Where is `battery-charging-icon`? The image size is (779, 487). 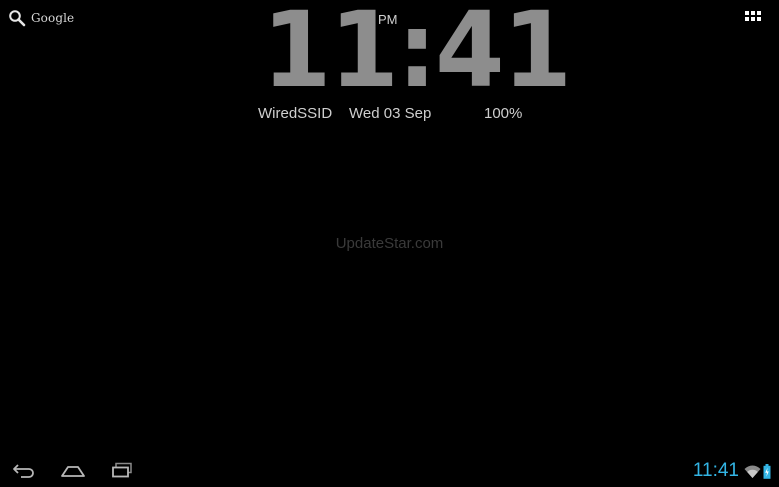 battery-charging-icon is located at coordinates (767, 471).